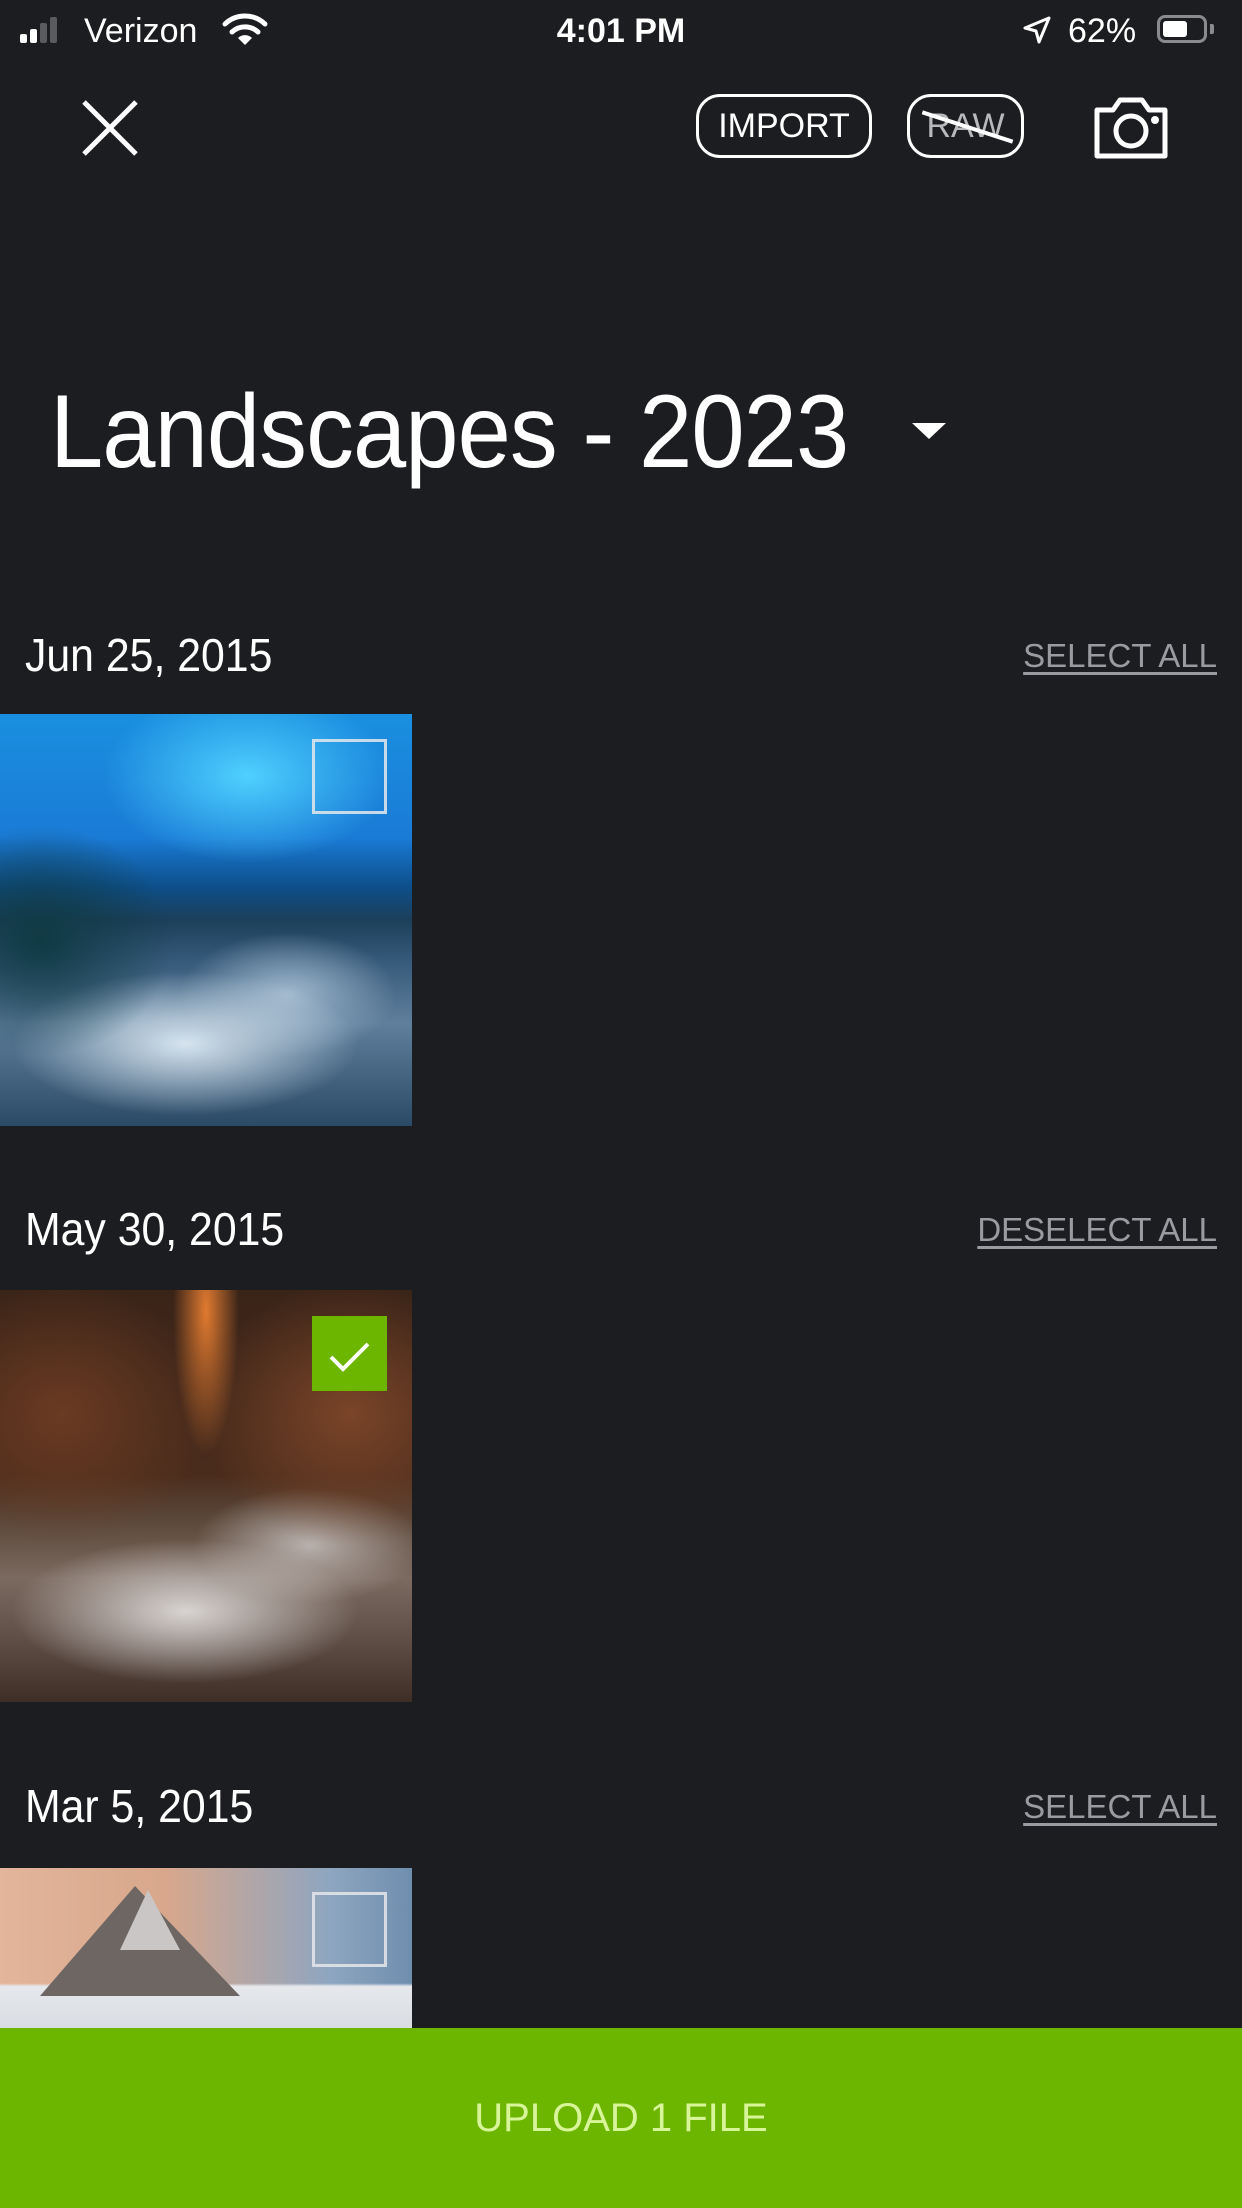 The width and height of the screenshot is (1242, 2208). Describe the element at coordinates (139, 1806) in the screenshot. I see `group-date: Mar 5, 2015` at that location.